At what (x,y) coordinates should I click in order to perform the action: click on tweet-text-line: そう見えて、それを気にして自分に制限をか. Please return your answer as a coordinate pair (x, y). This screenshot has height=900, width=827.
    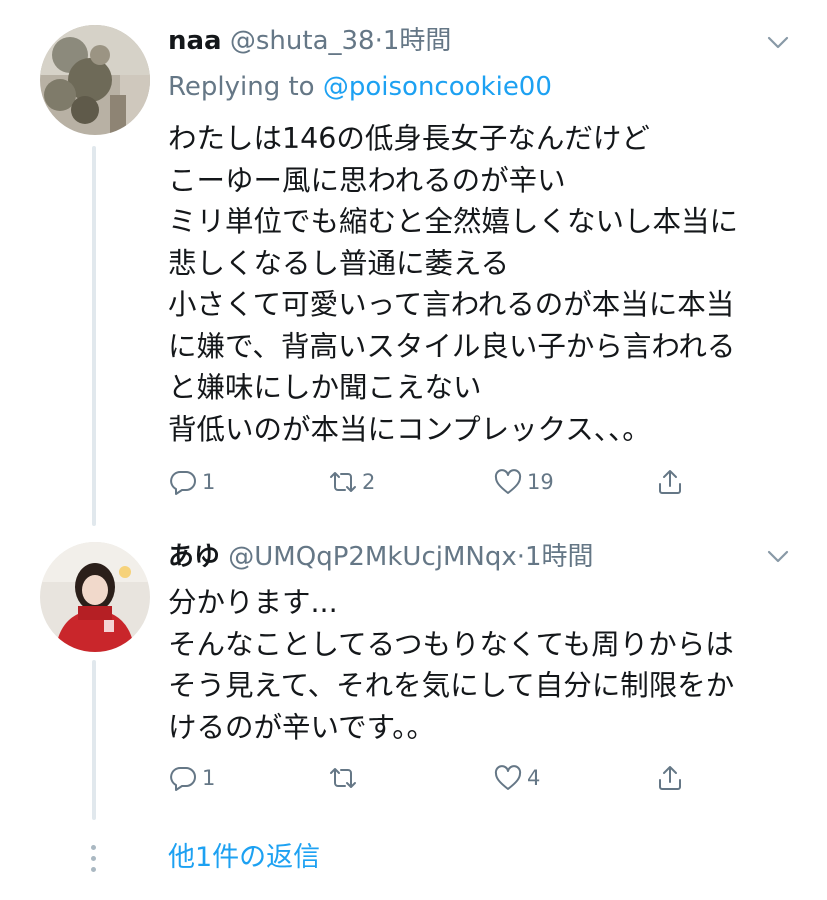
    Looking at the image, I should click on (451, 685).